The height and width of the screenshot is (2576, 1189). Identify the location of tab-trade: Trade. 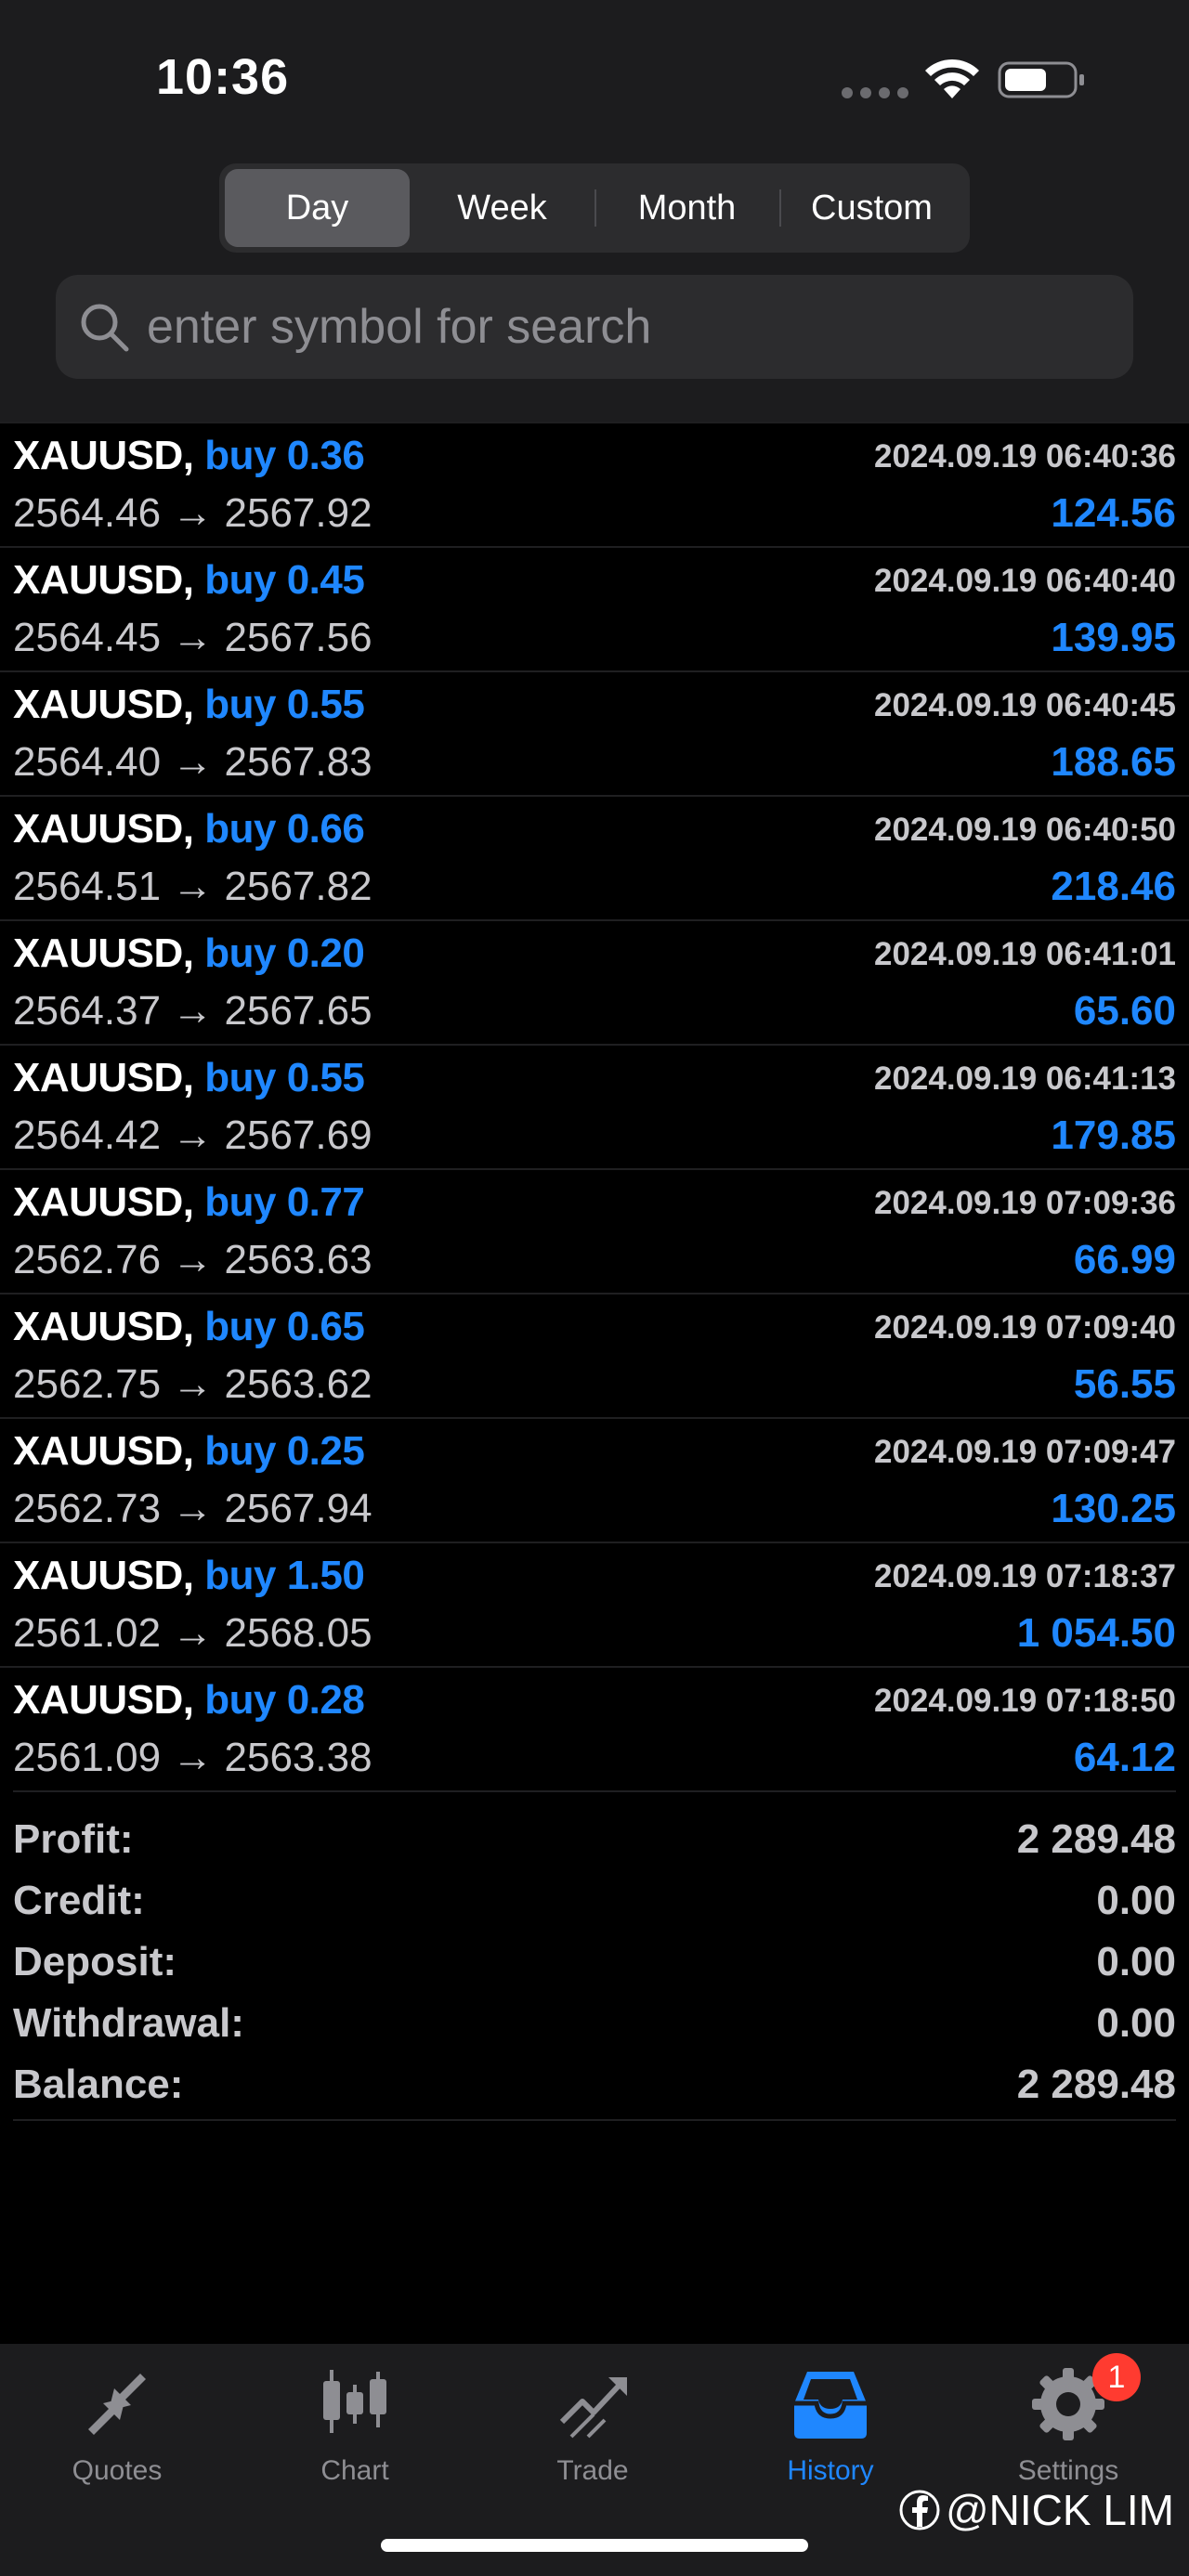
(593, 2424).